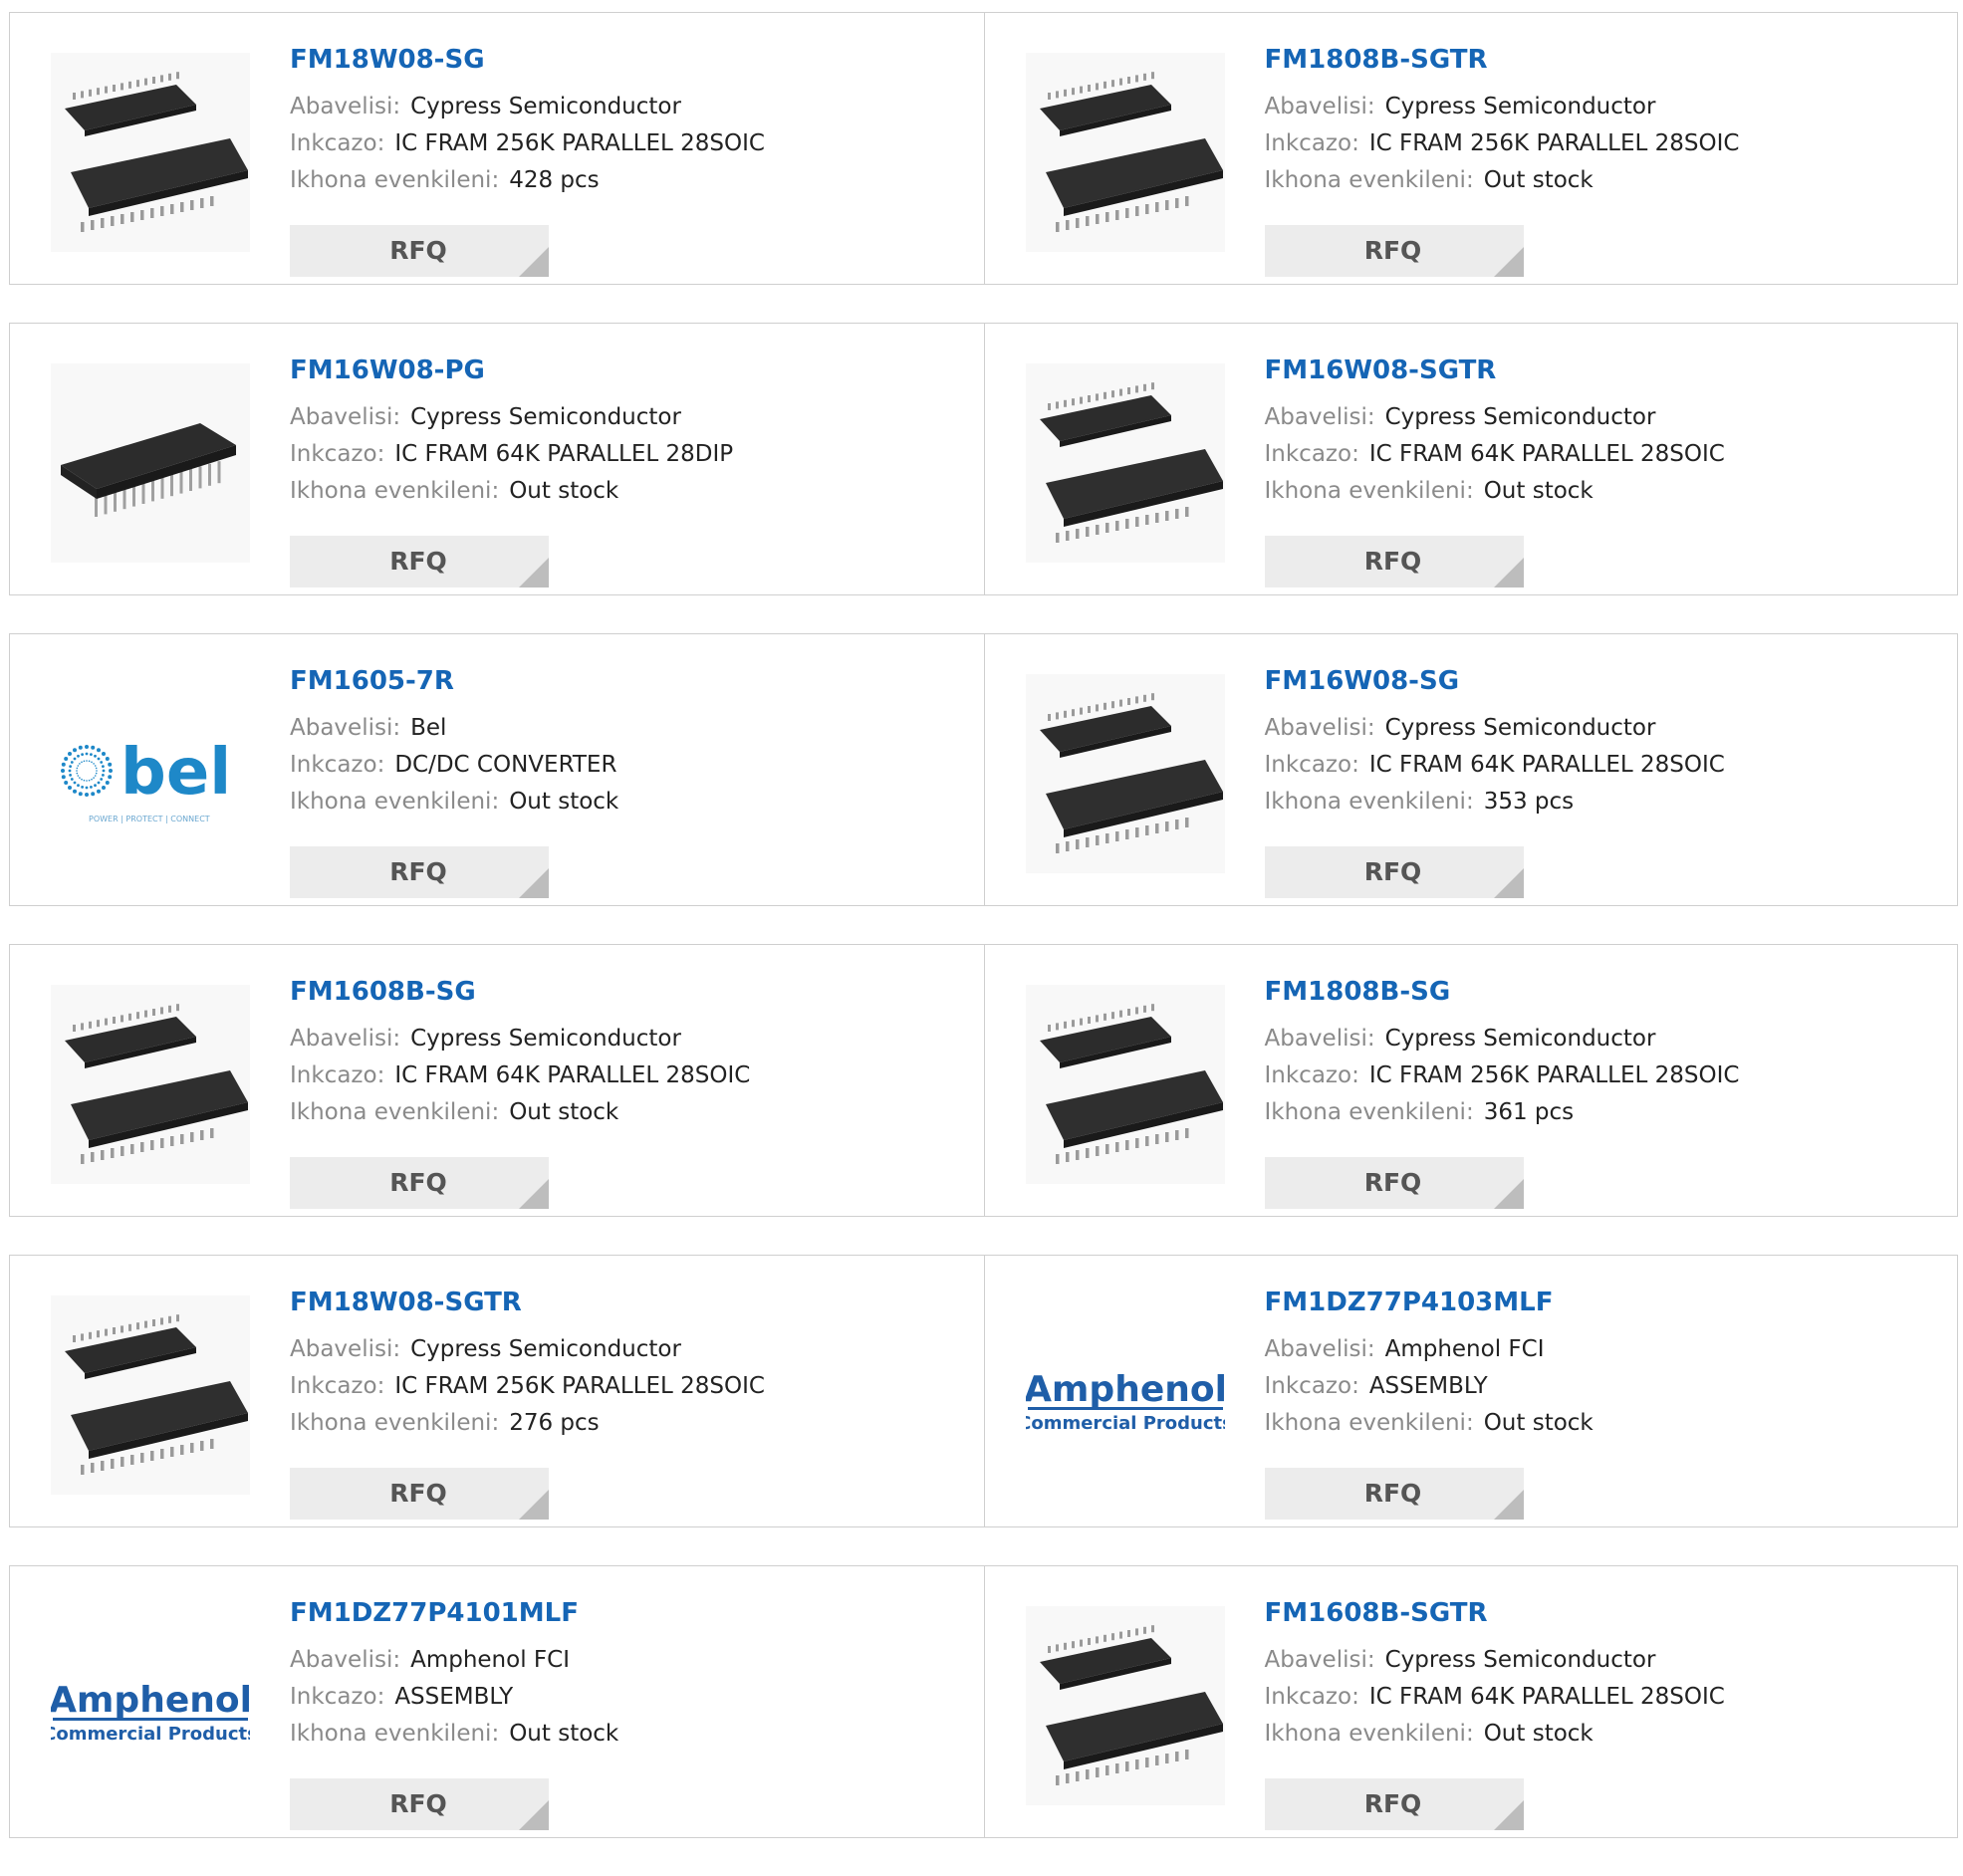  What do you see at coordinates (632, 1302) in the screenshot?
I see `part-number-link: FM18W08-SGTR` at bounding box center [632, 1302].